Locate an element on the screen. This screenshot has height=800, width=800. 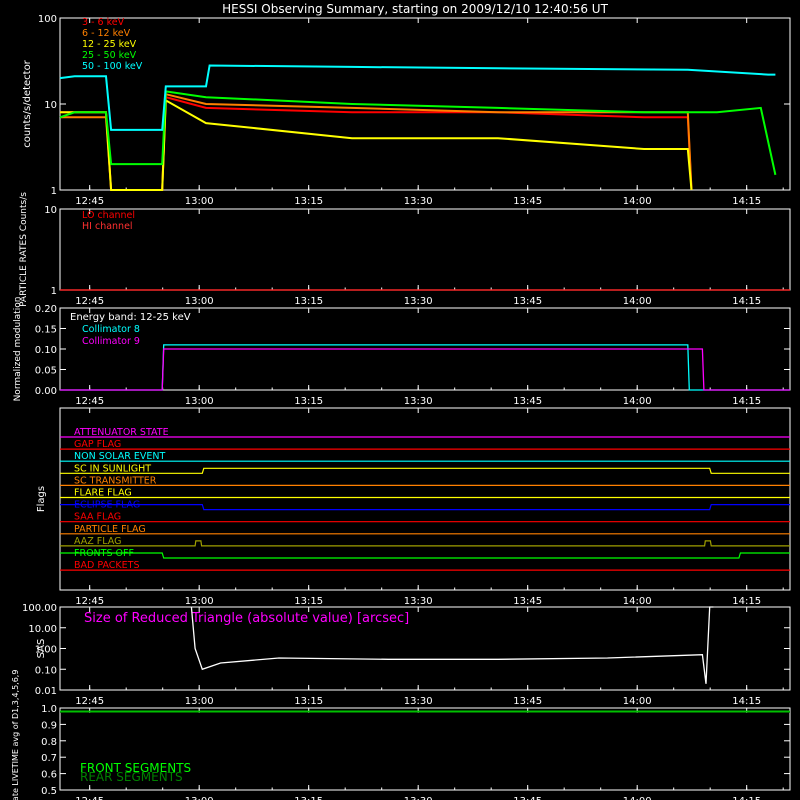
counts-xtick-label: 13:30 is located at coordinates (418, 201).